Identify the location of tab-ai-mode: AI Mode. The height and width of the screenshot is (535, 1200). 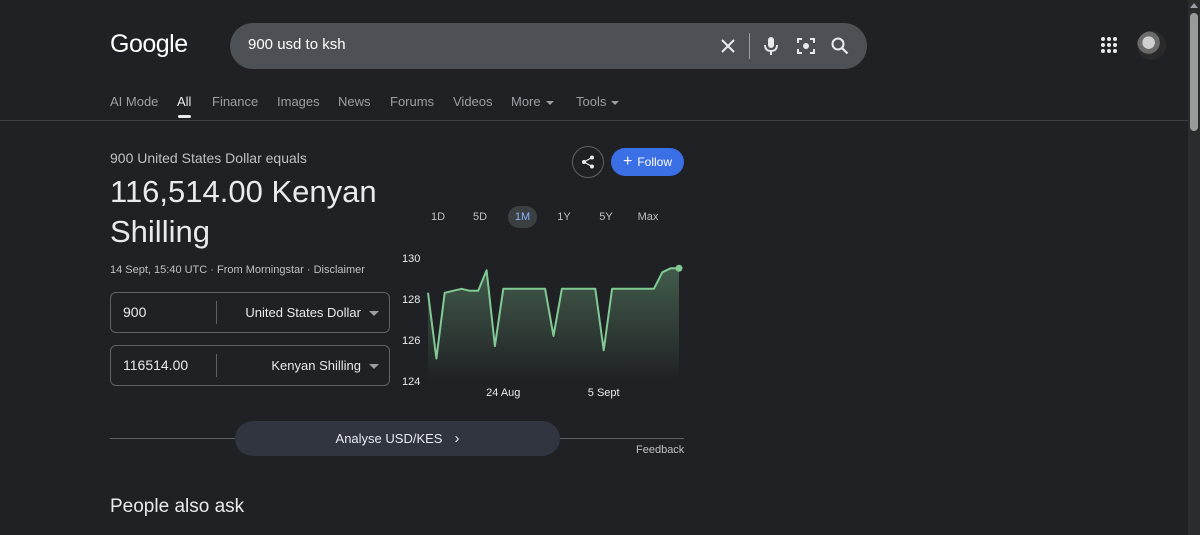
(134, 101).